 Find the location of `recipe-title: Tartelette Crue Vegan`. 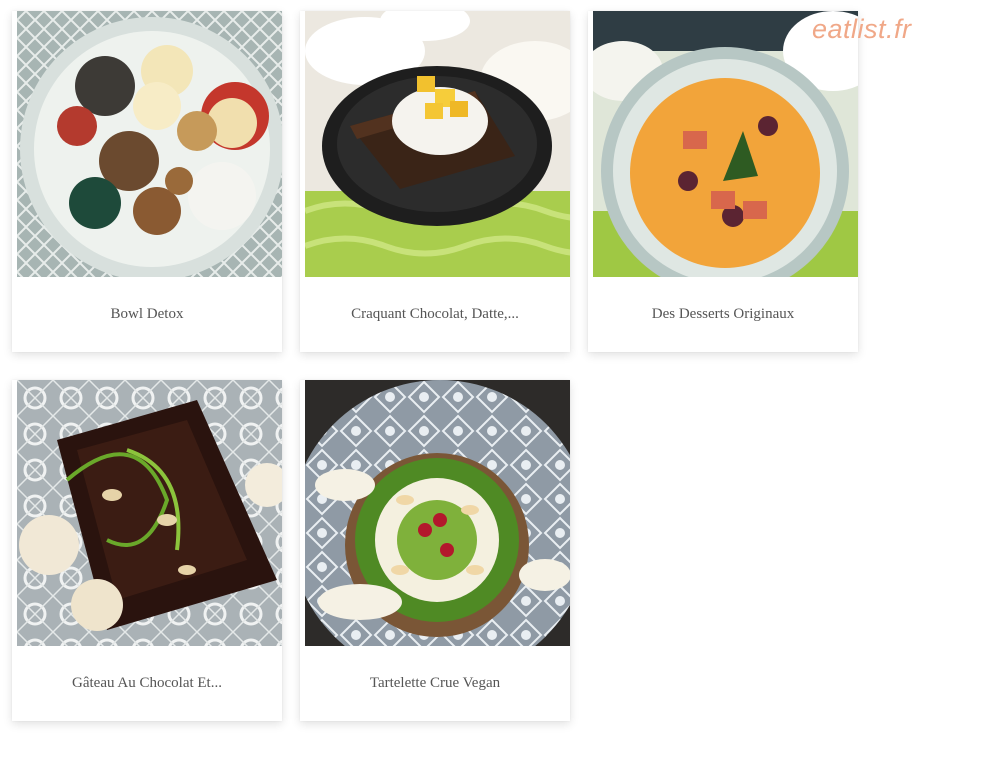

recipe-title: Tartelette Crue Vegan is located at coordinates (435, 683).